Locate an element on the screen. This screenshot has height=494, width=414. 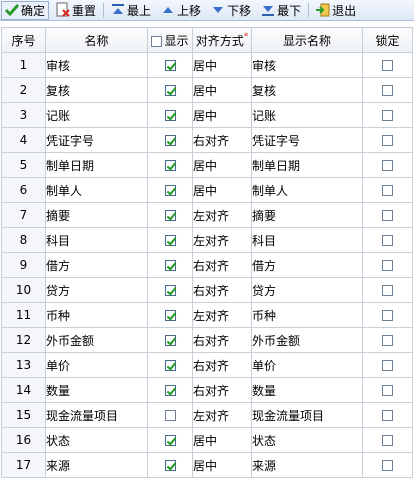
header-show: 显示 is located at coordinates (170, 40).